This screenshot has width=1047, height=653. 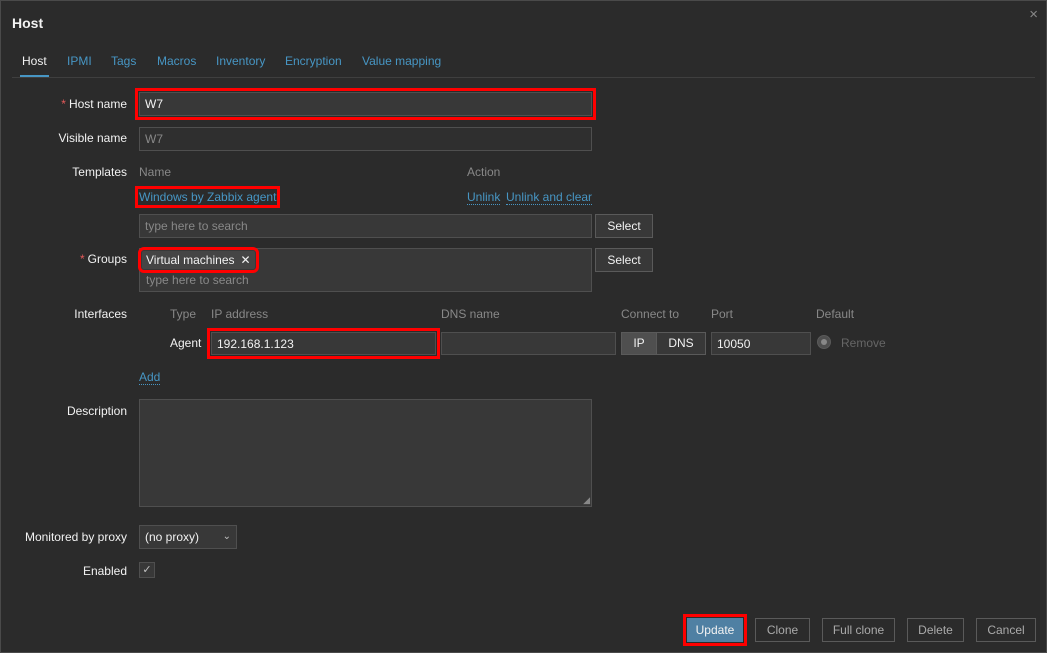 What do you see at coordinates (624, 260) in the screenshot?
I see `groups-select-button: Select` at bounding box center [624, 260].